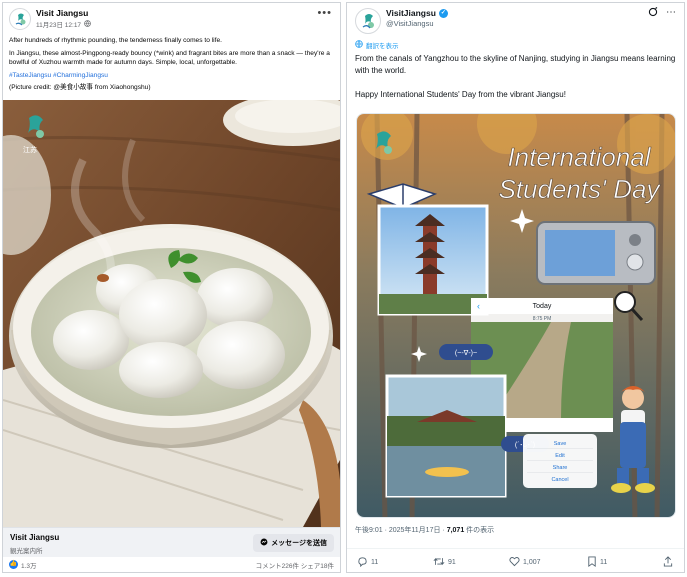 The width and height of the screenshot is (687, 577). What do you see at coordinates (299, 543) in the screenshot?
I see `send-message-label: メッセージを送信` at bounding box center [299, 543].